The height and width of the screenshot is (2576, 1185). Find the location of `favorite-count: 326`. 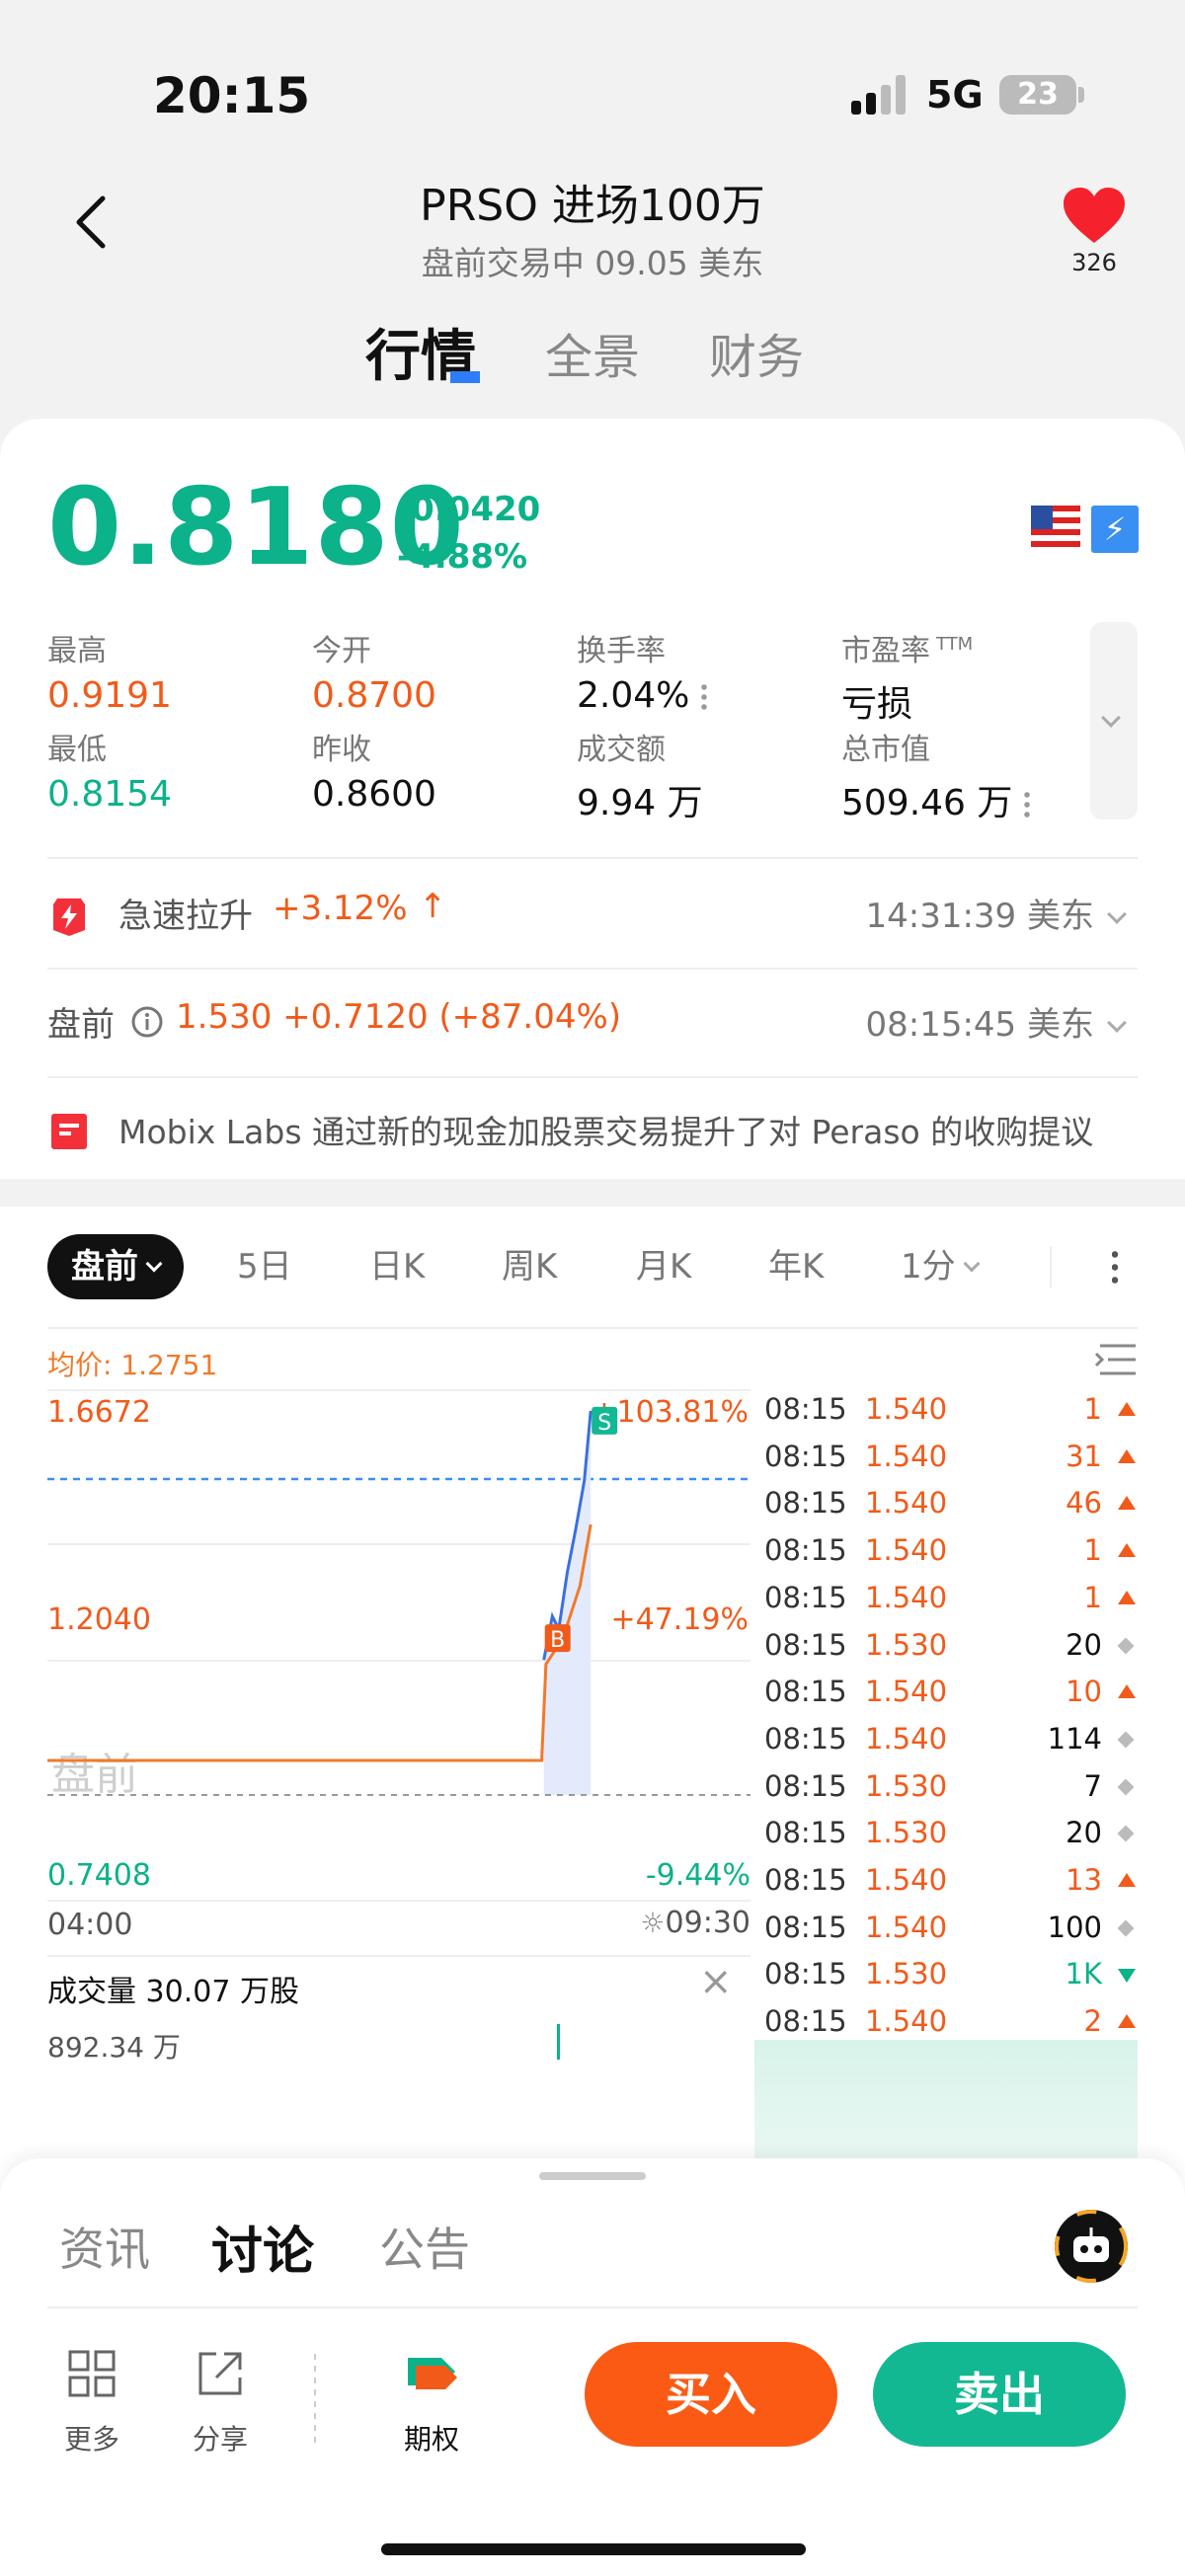

favorite-count: 326 is located at coordinates (1094, 262).